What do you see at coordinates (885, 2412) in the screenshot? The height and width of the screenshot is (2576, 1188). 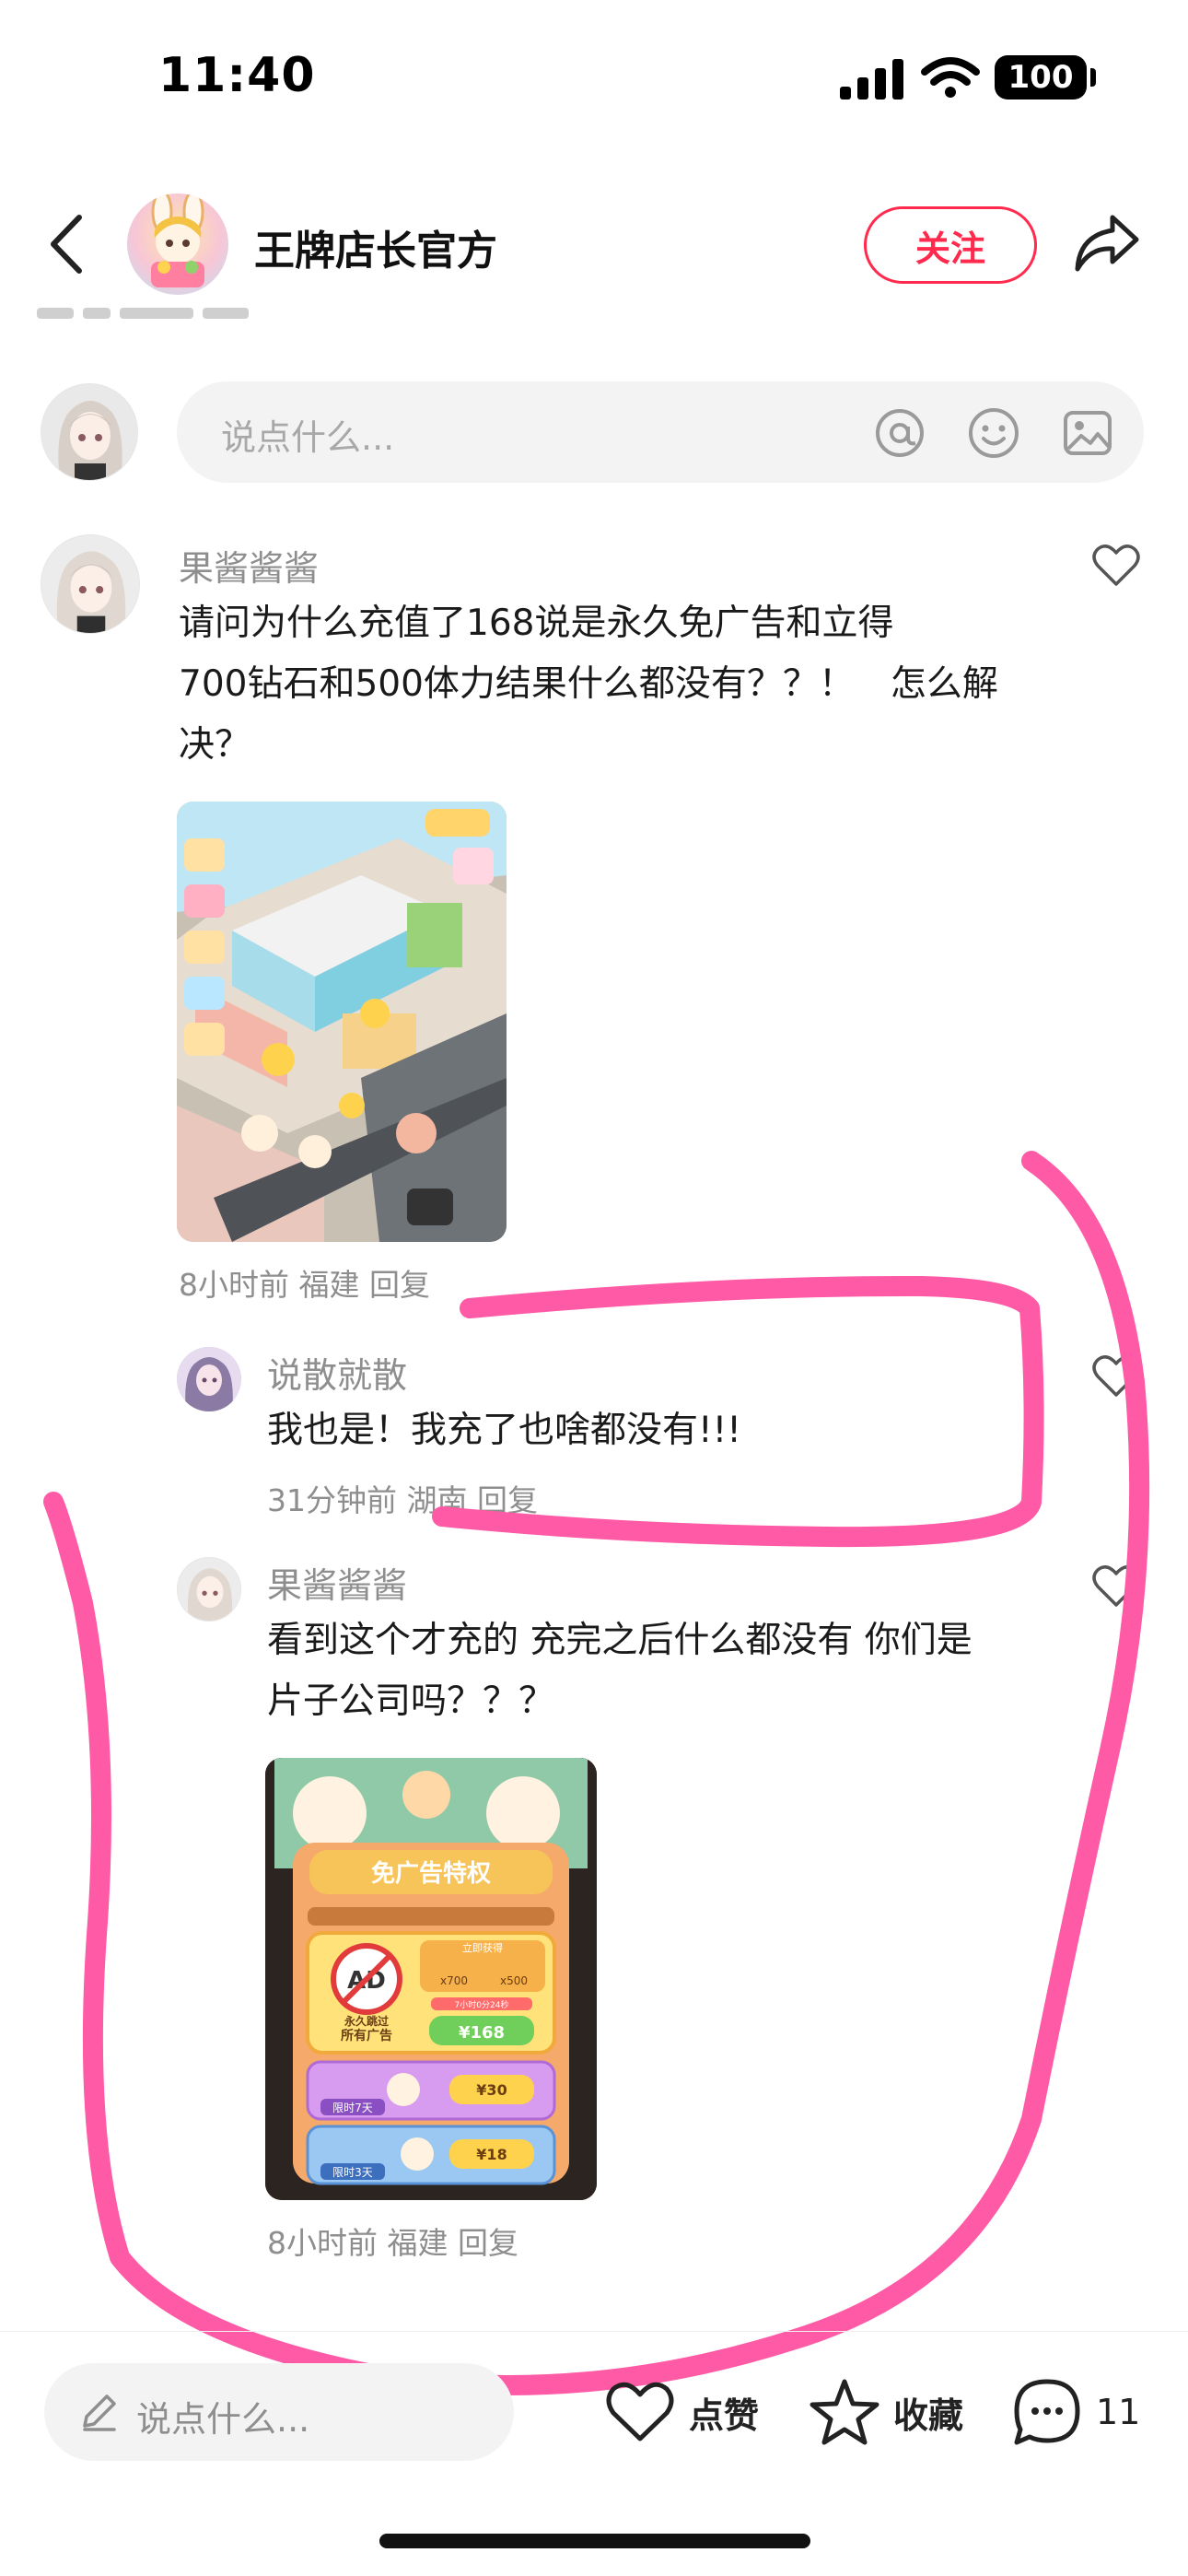 I see `collect-button: 收藏` at bounding box center [885, 2412].